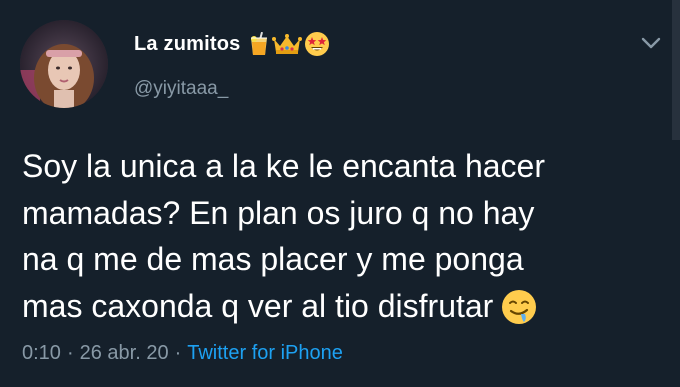 This screenshot has width=680, height=387. What do you see at coordinates (676, 70) in the screenshot?
I see `scrollbar` at bounding box center [676, 70].